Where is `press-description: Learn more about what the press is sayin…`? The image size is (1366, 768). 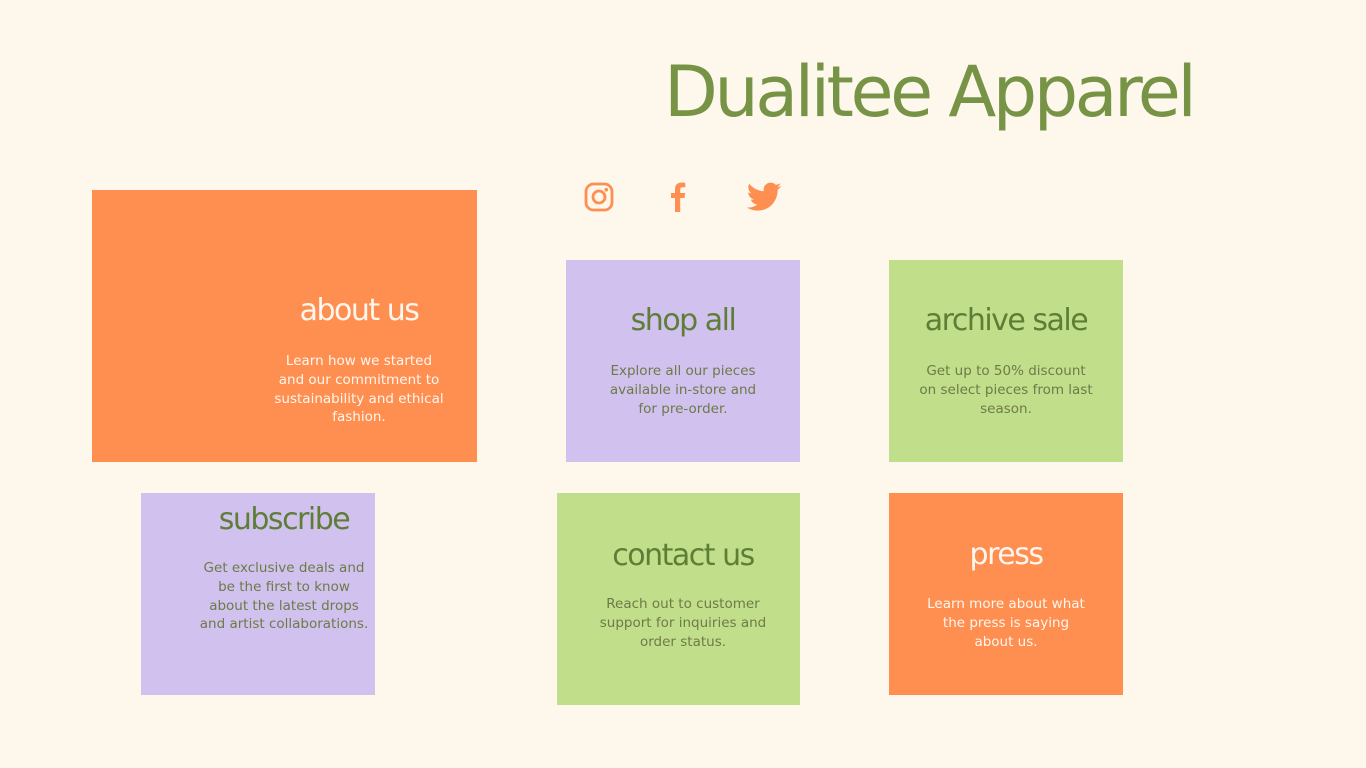 press-description: Learn more about what the press is sayin… is located at coordinates (1006, 623).